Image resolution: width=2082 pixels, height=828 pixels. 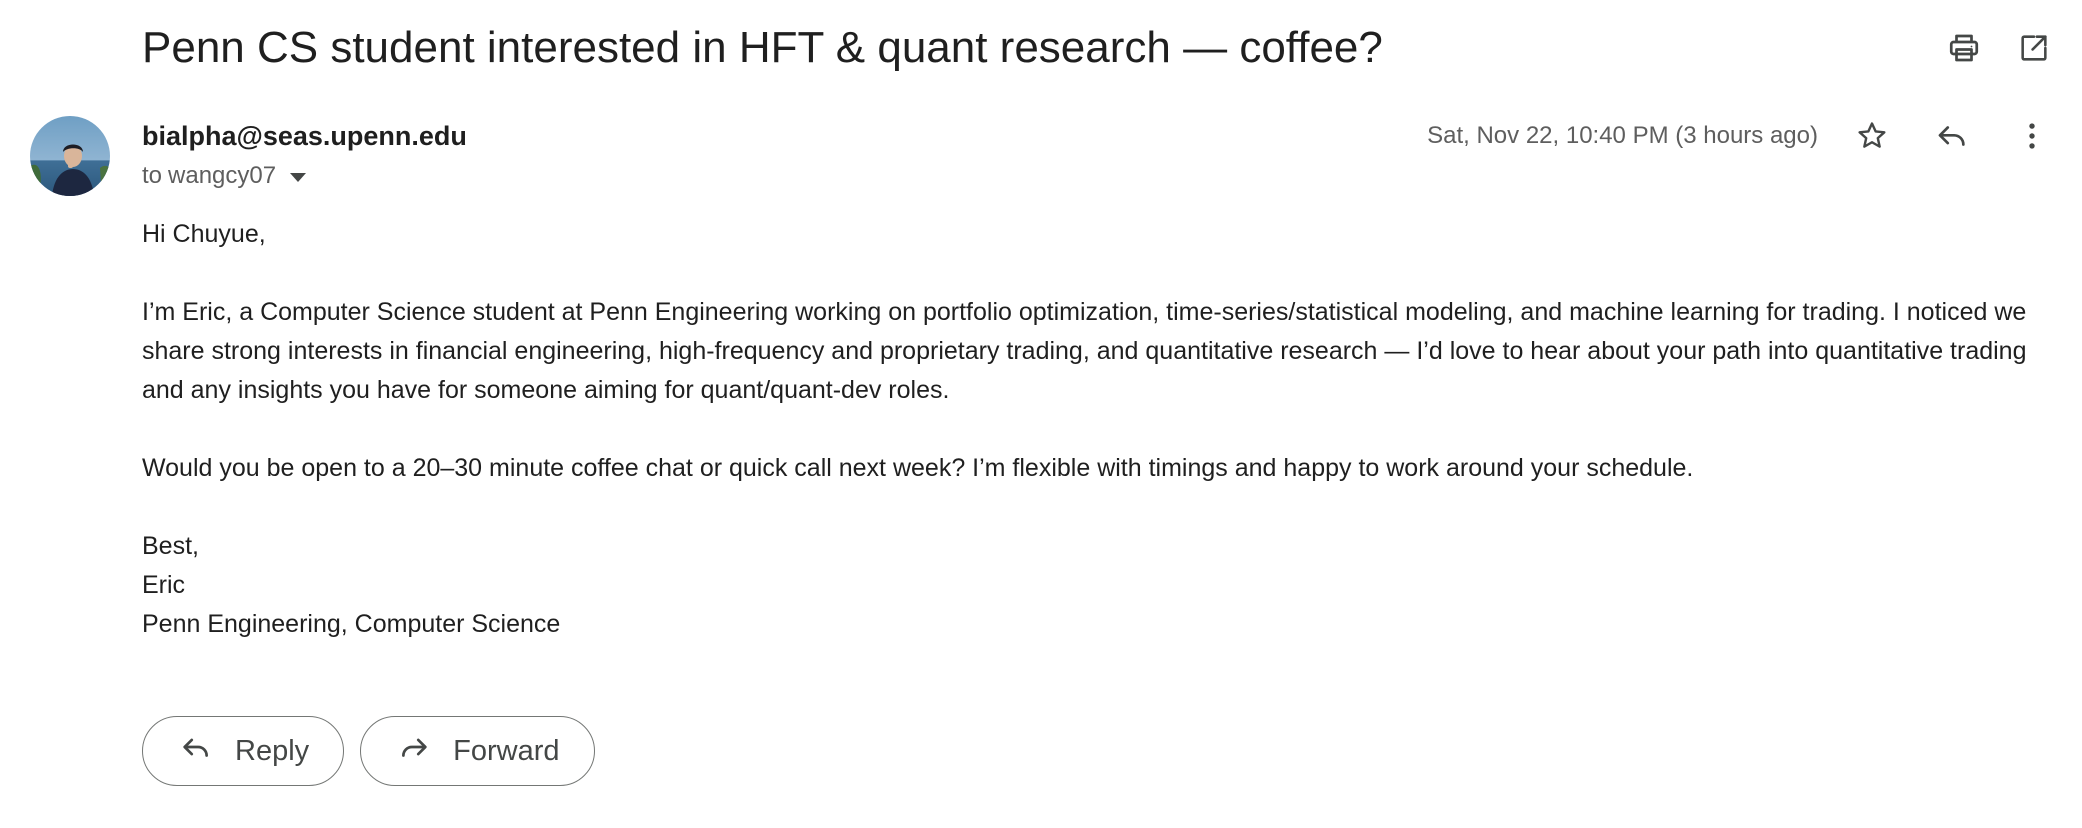 I want to click on star-button, so click(x=1872, y=136).